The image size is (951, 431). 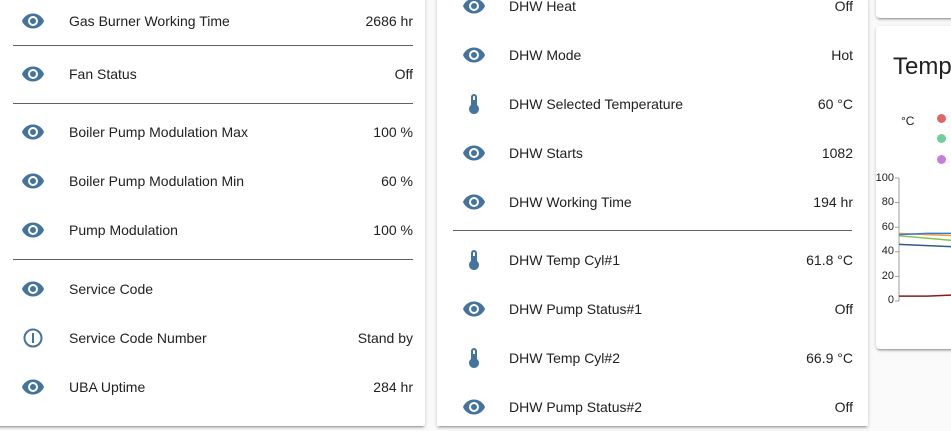 I want to click on entity-label: DHW Temp Cyl#2, so click(x=564, y=357).